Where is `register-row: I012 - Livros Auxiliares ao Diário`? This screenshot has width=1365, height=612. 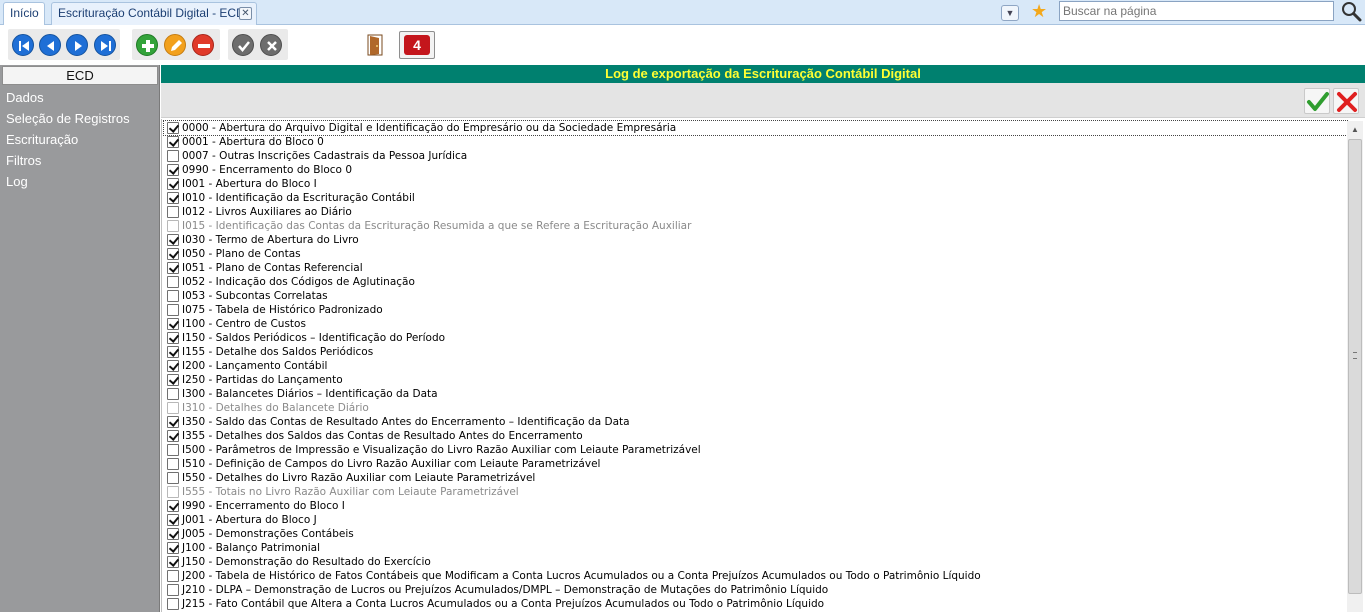 register-row: I012 - Livros Auxiliares ao Diário is located at coordinates (755, 212).